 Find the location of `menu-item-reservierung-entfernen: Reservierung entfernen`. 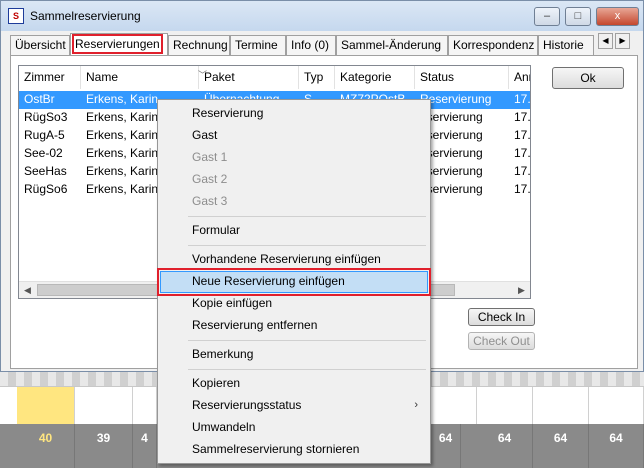

menu-item-reservierung-entfernen: Reservierung entfernen is located at coordinates (294, 326).